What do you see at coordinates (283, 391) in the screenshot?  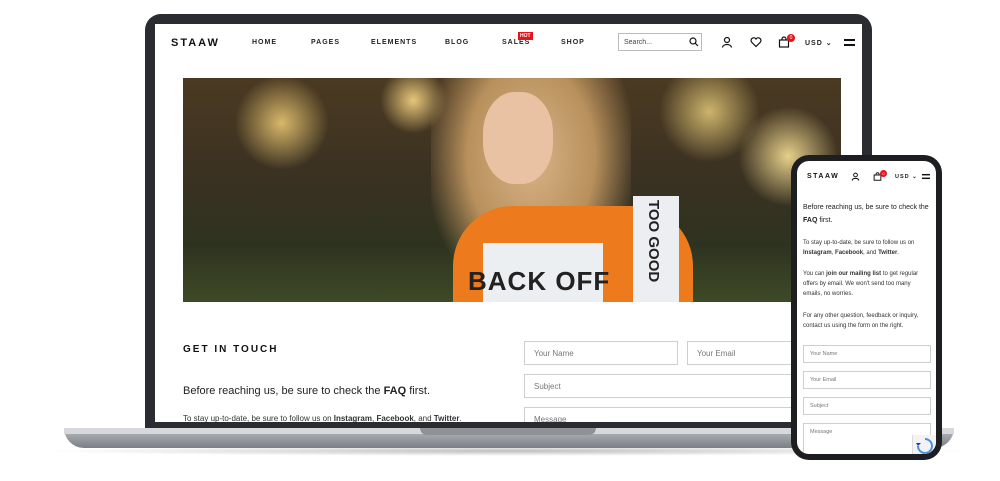 I see `contact-intro-text: Before reaching us, be sure to check the` at bounding box center [283, 391].